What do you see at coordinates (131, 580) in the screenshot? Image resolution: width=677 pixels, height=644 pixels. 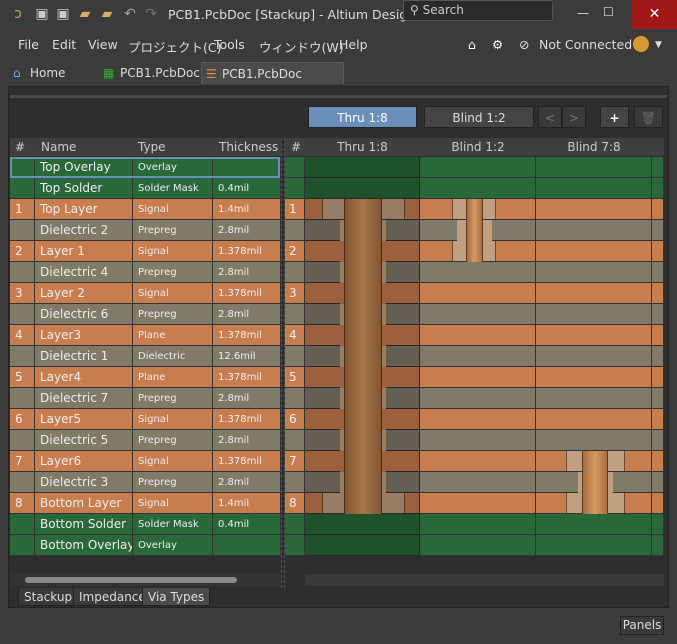 I see `scroll-thumb` at bounding box center [131, 580].